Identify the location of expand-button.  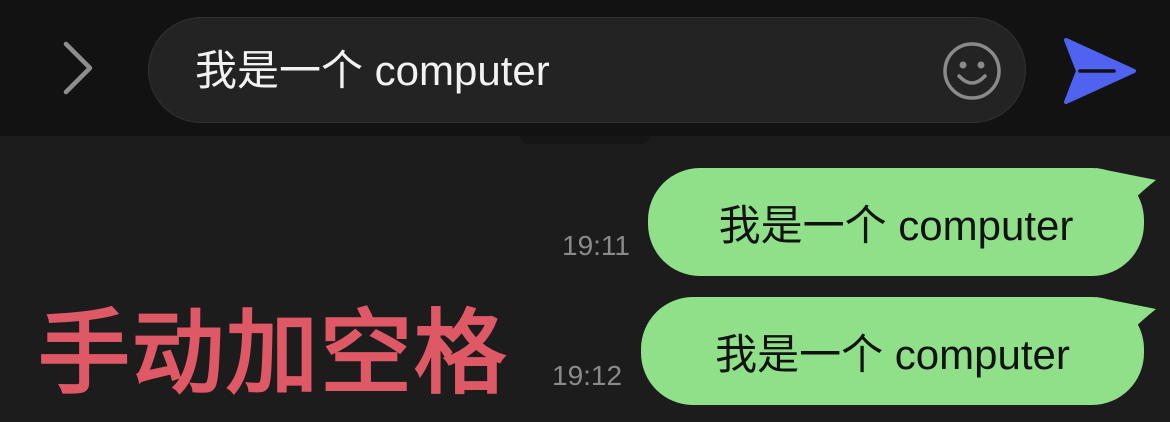
(76, 68).